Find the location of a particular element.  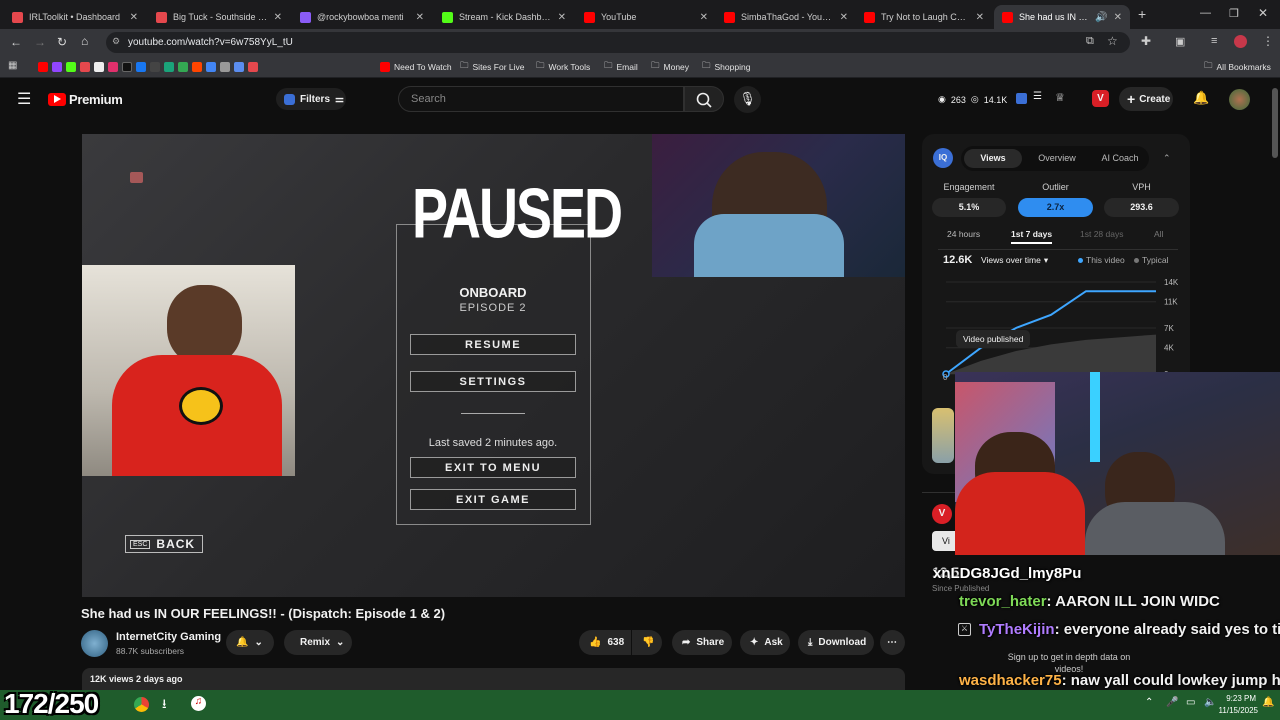

bell-icon: 🔔 is located at coordinates (1201, 98).